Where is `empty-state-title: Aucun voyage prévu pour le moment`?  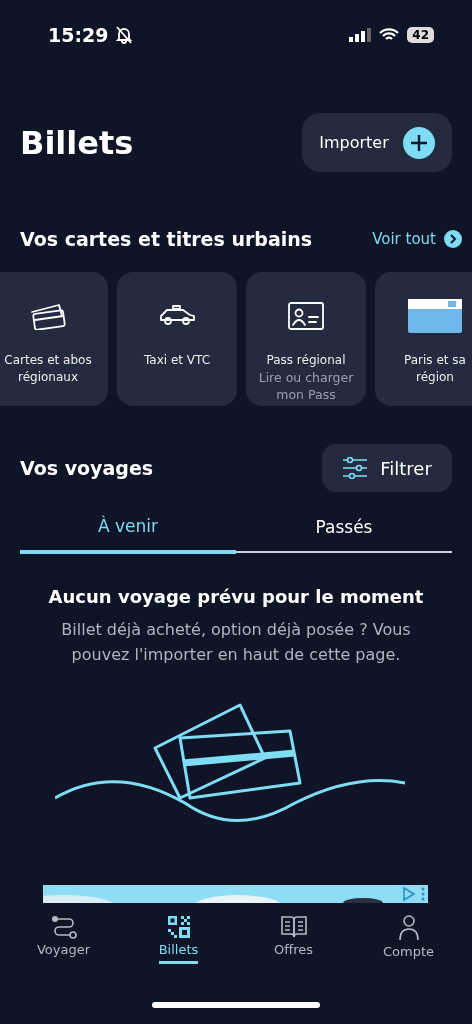
empty-state-title: Aucun voyage prévu pour le moment is located at coordinates (236, 596).